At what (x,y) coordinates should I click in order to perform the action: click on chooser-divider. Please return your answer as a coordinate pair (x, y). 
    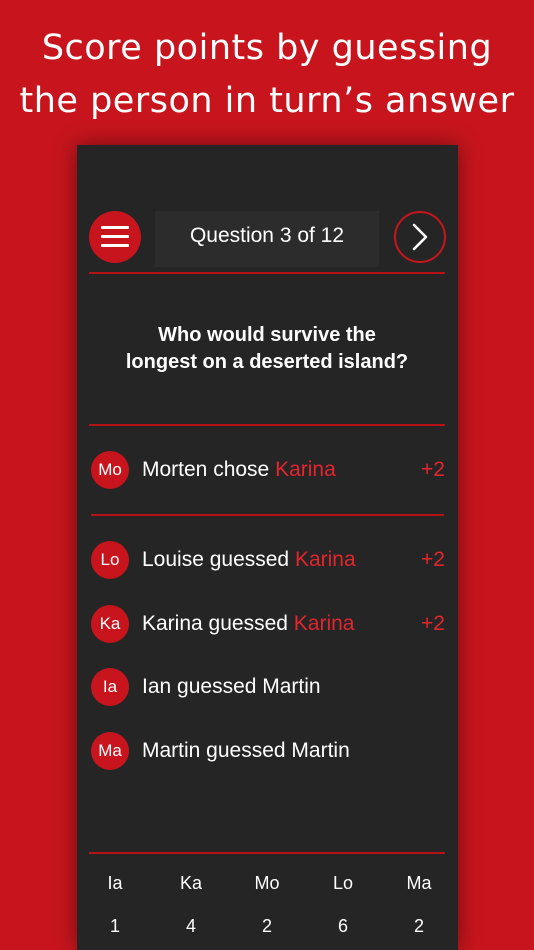
    Looking at the image, I should click on (267, 515).